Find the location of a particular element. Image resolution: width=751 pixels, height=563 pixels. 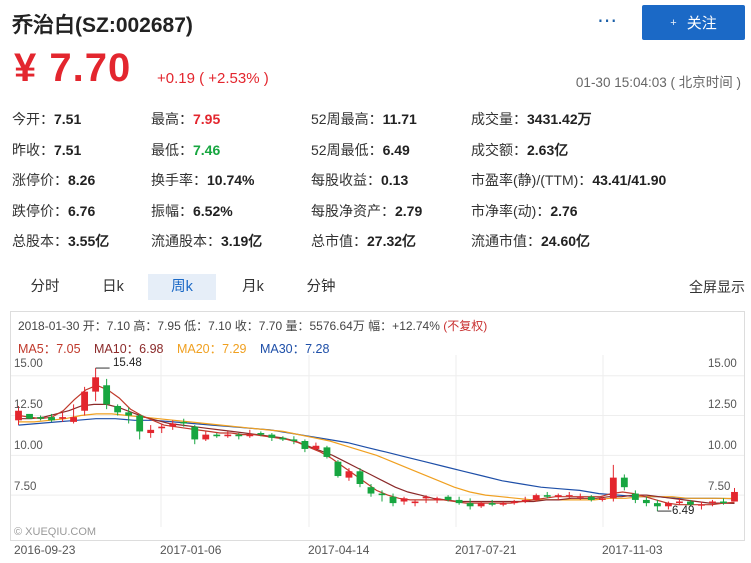

stat-label: 昨收： is located at coordinates (33, 149).